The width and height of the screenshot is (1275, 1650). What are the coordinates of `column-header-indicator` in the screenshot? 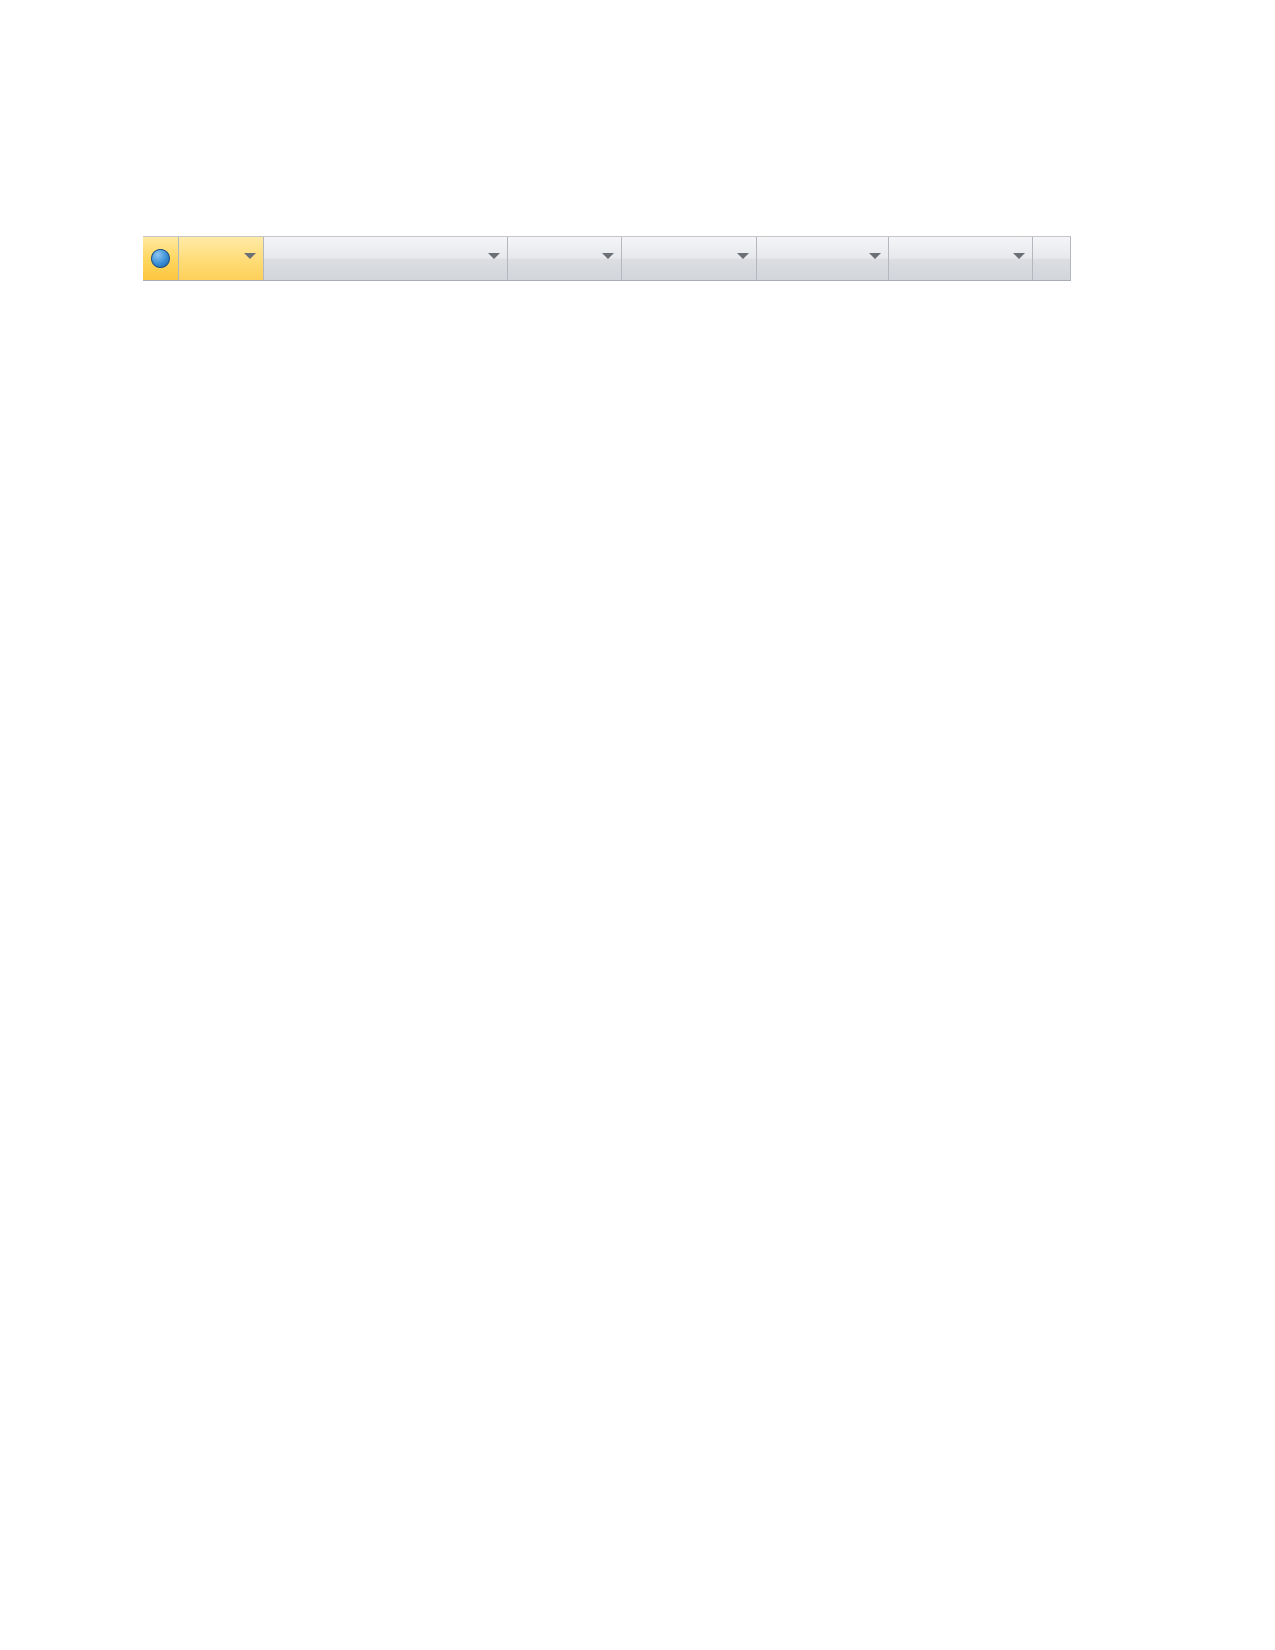 It's located at (161, 258).